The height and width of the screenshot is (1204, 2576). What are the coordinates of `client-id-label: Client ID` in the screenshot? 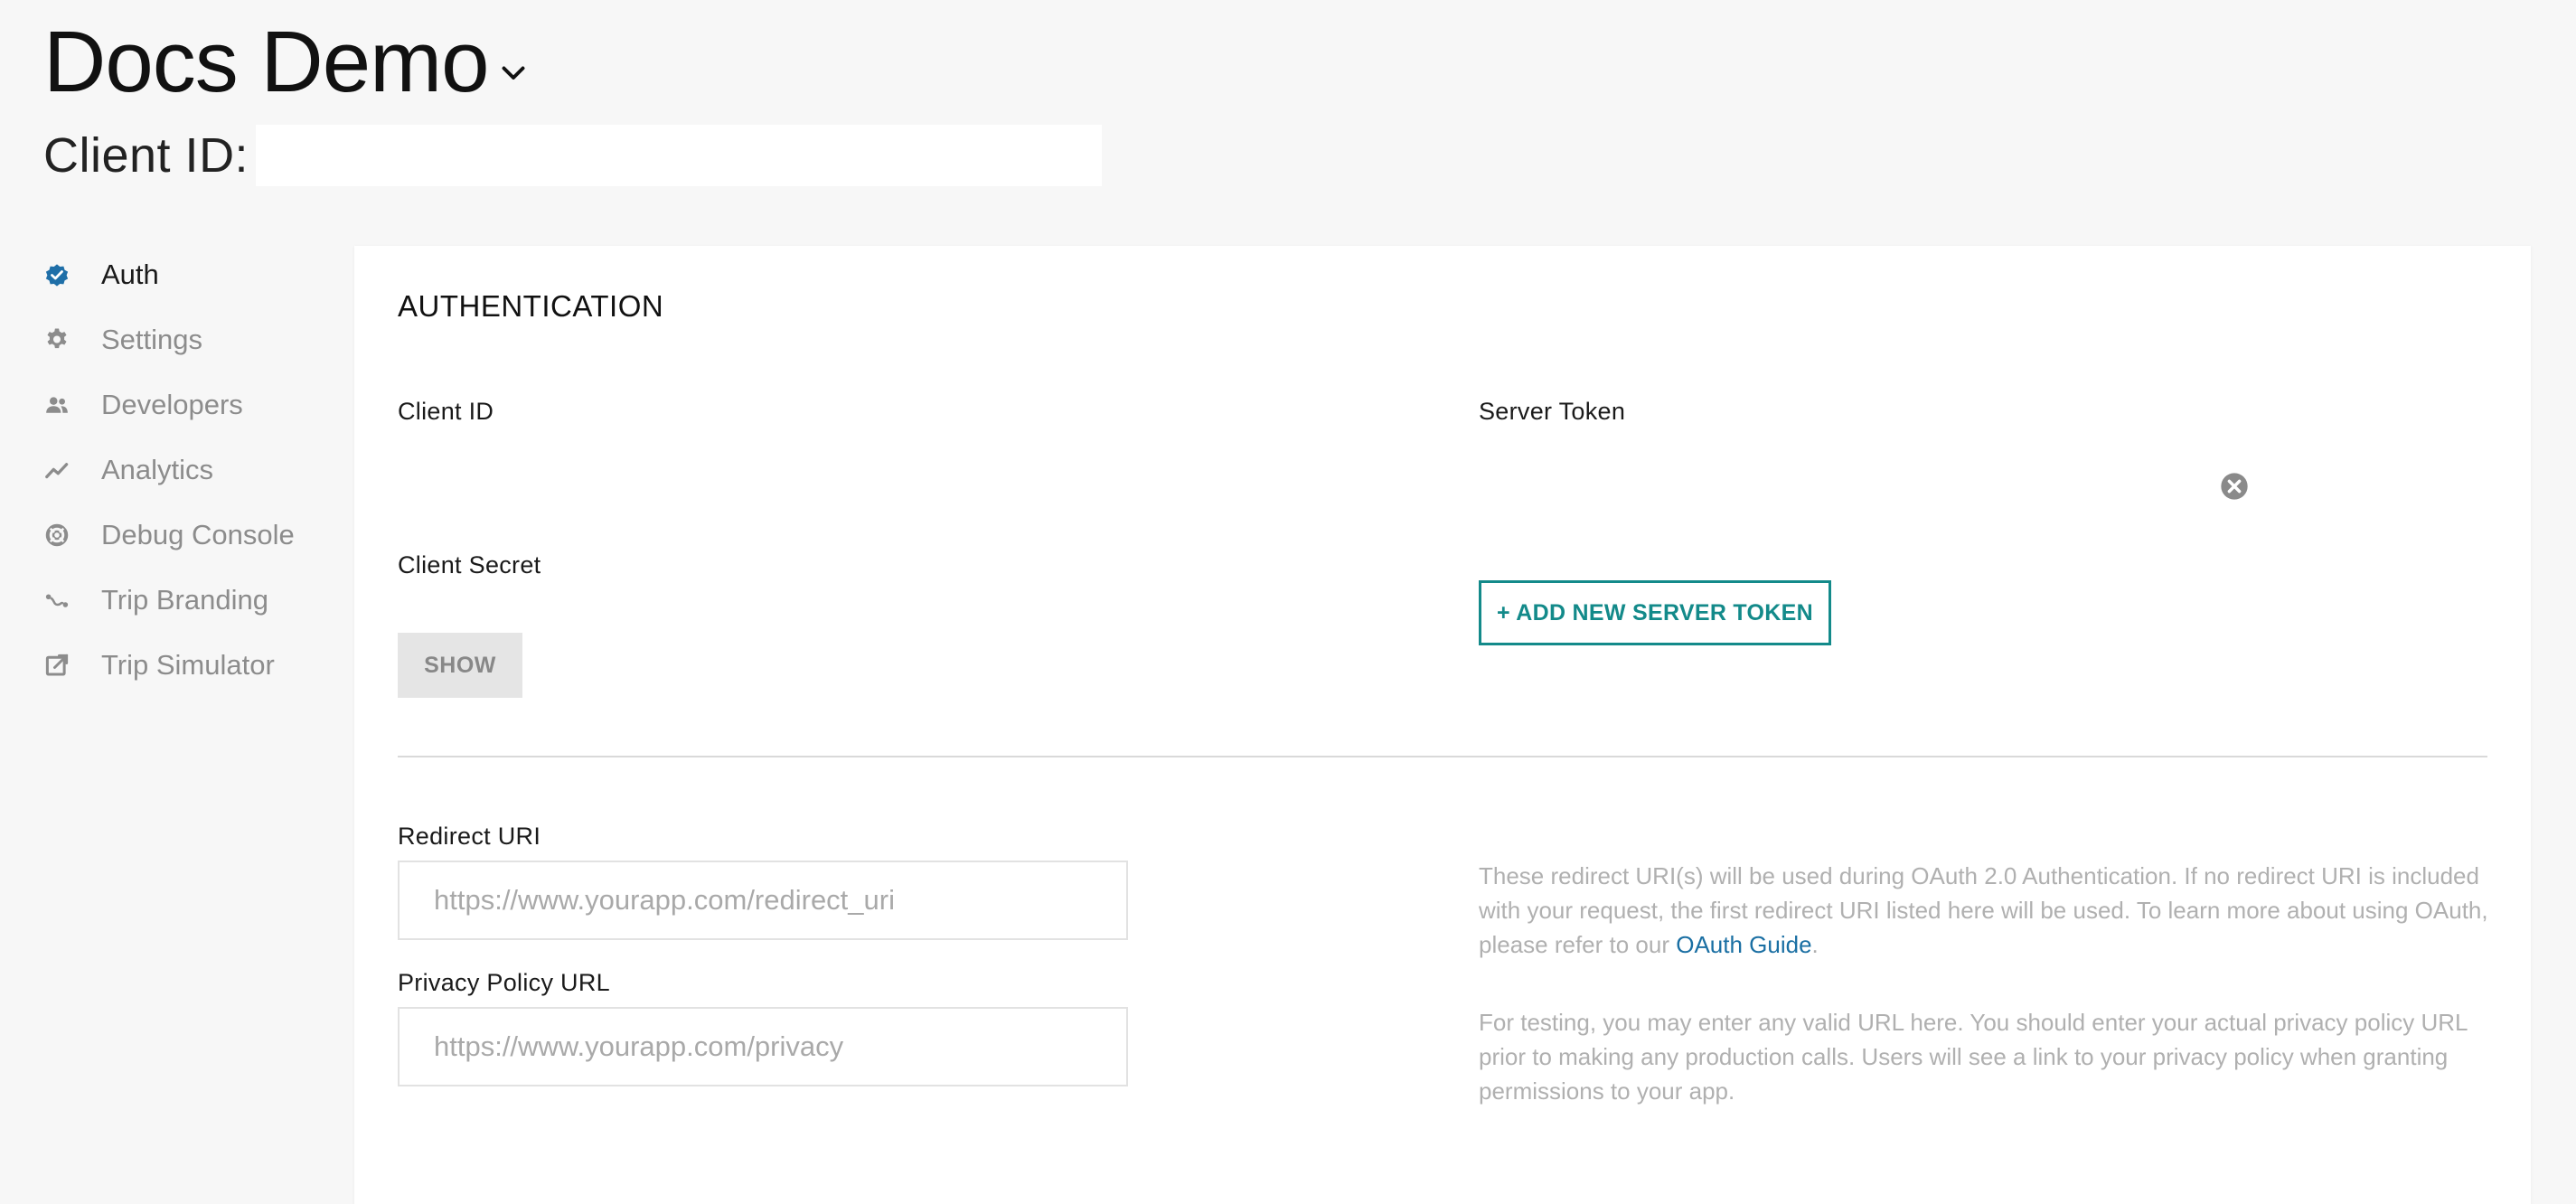 It's located at (446, 411).